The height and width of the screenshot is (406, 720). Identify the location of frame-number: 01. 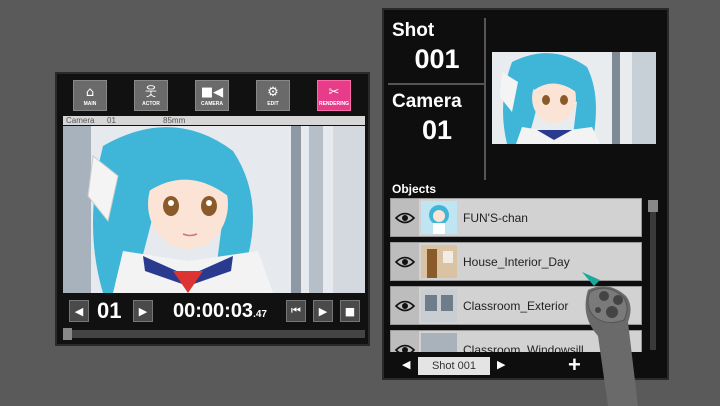
(109, 310).